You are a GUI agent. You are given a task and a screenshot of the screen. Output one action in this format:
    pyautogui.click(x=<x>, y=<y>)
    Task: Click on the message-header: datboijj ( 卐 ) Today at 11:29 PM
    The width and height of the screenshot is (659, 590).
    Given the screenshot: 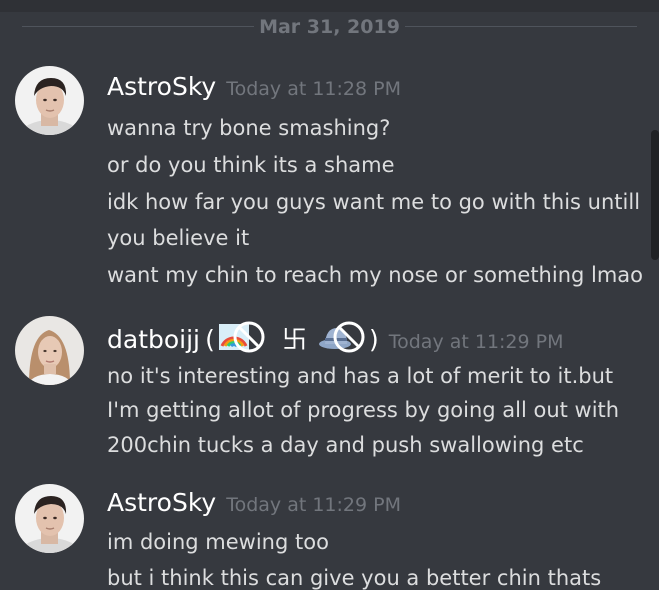 What is the action you would take?
    pyautogui.click(x=335, y=339)
    